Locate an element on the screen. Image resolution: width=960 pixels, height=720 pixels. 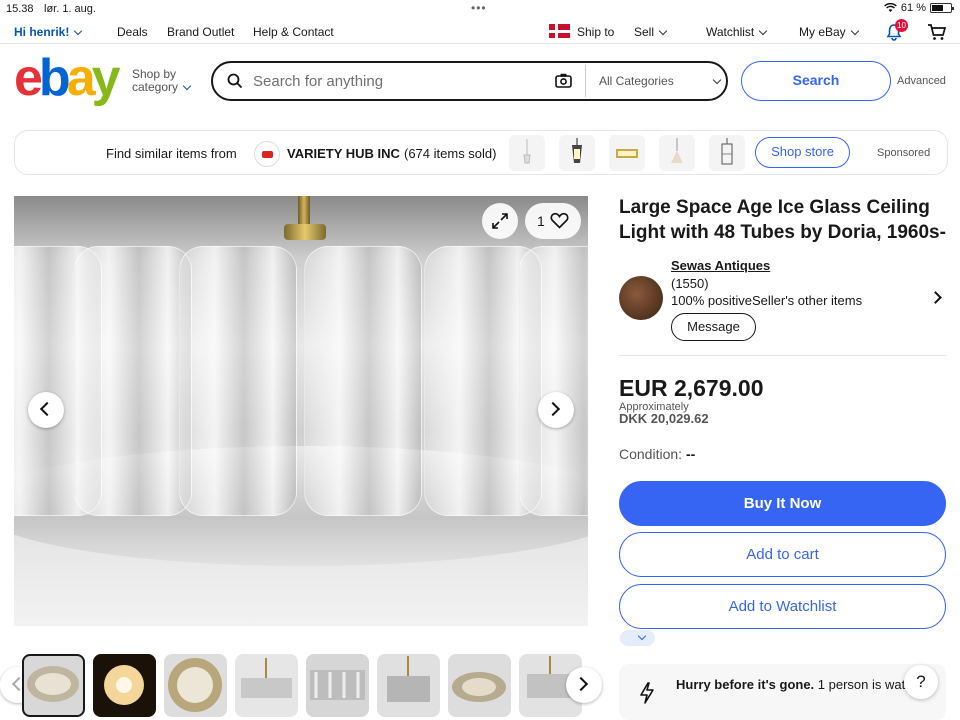
watchlist-label: Watchlist is located at coordinates (730, 32).